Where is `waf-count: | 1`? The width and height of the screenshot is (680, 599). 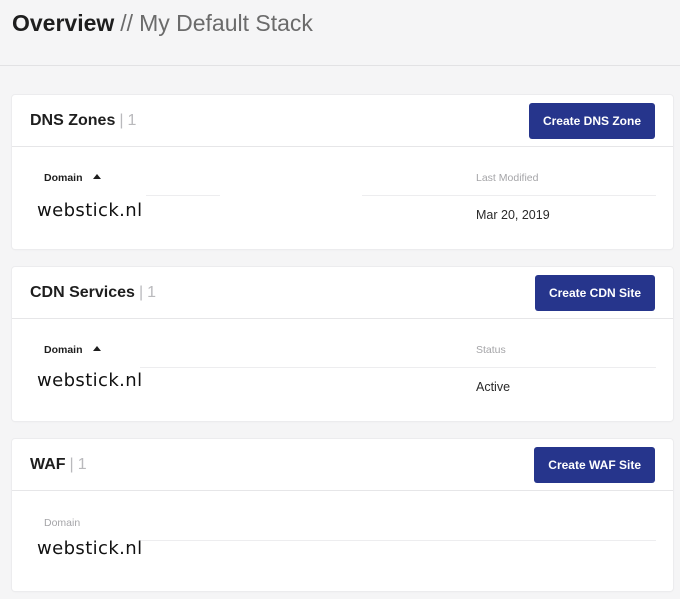
waf-count: | 1 is located at coordinates (78, 464).